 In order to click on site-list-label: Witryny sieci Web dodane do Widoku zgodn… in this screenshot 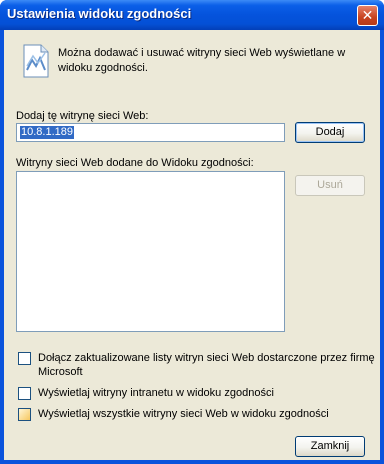, I will do `click(135, 163)`.